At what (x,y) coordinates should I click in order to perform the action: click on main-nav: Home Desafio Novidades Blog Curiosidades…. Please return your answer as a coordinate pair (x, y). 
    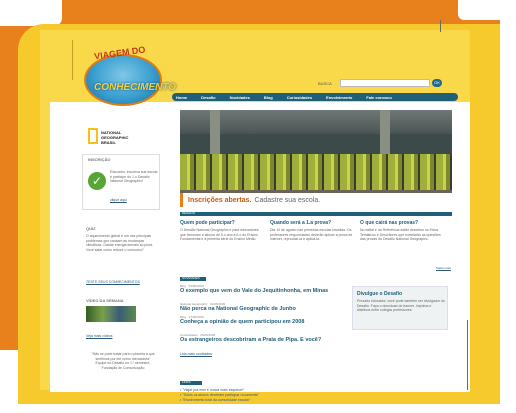
    Looking at the image, I should click on (315, 97).